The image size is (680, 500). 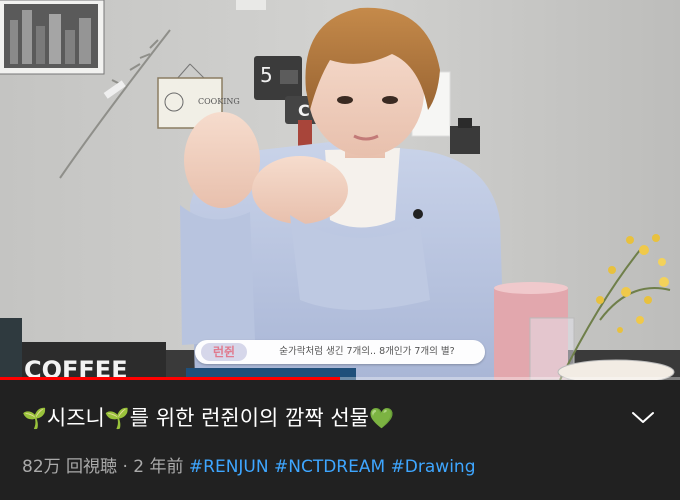 What do you see at coordinates (304, 110) in the screenshot?
I see `coffee-small-sign-text: C` at bounding box center [304, 110].